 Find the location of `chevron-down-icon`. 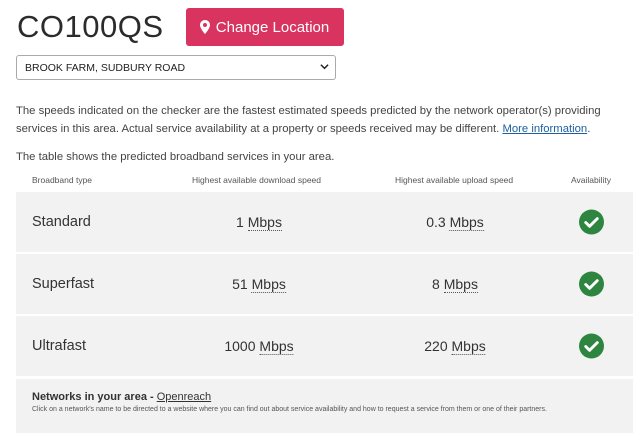

chevron-down-icon is located at coordinates (324, 67).